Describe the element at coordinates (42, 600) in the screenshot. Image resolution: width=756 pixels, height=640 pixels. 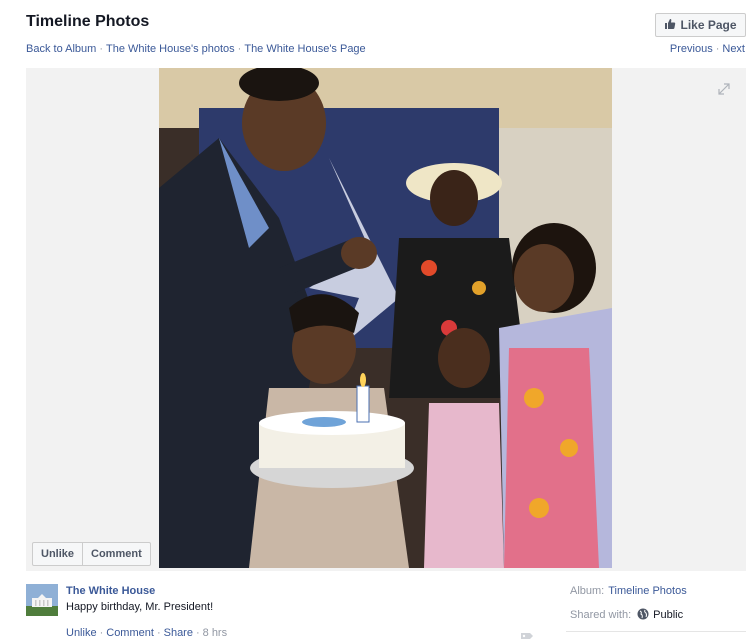
I see `white-house-avatar` at that location.